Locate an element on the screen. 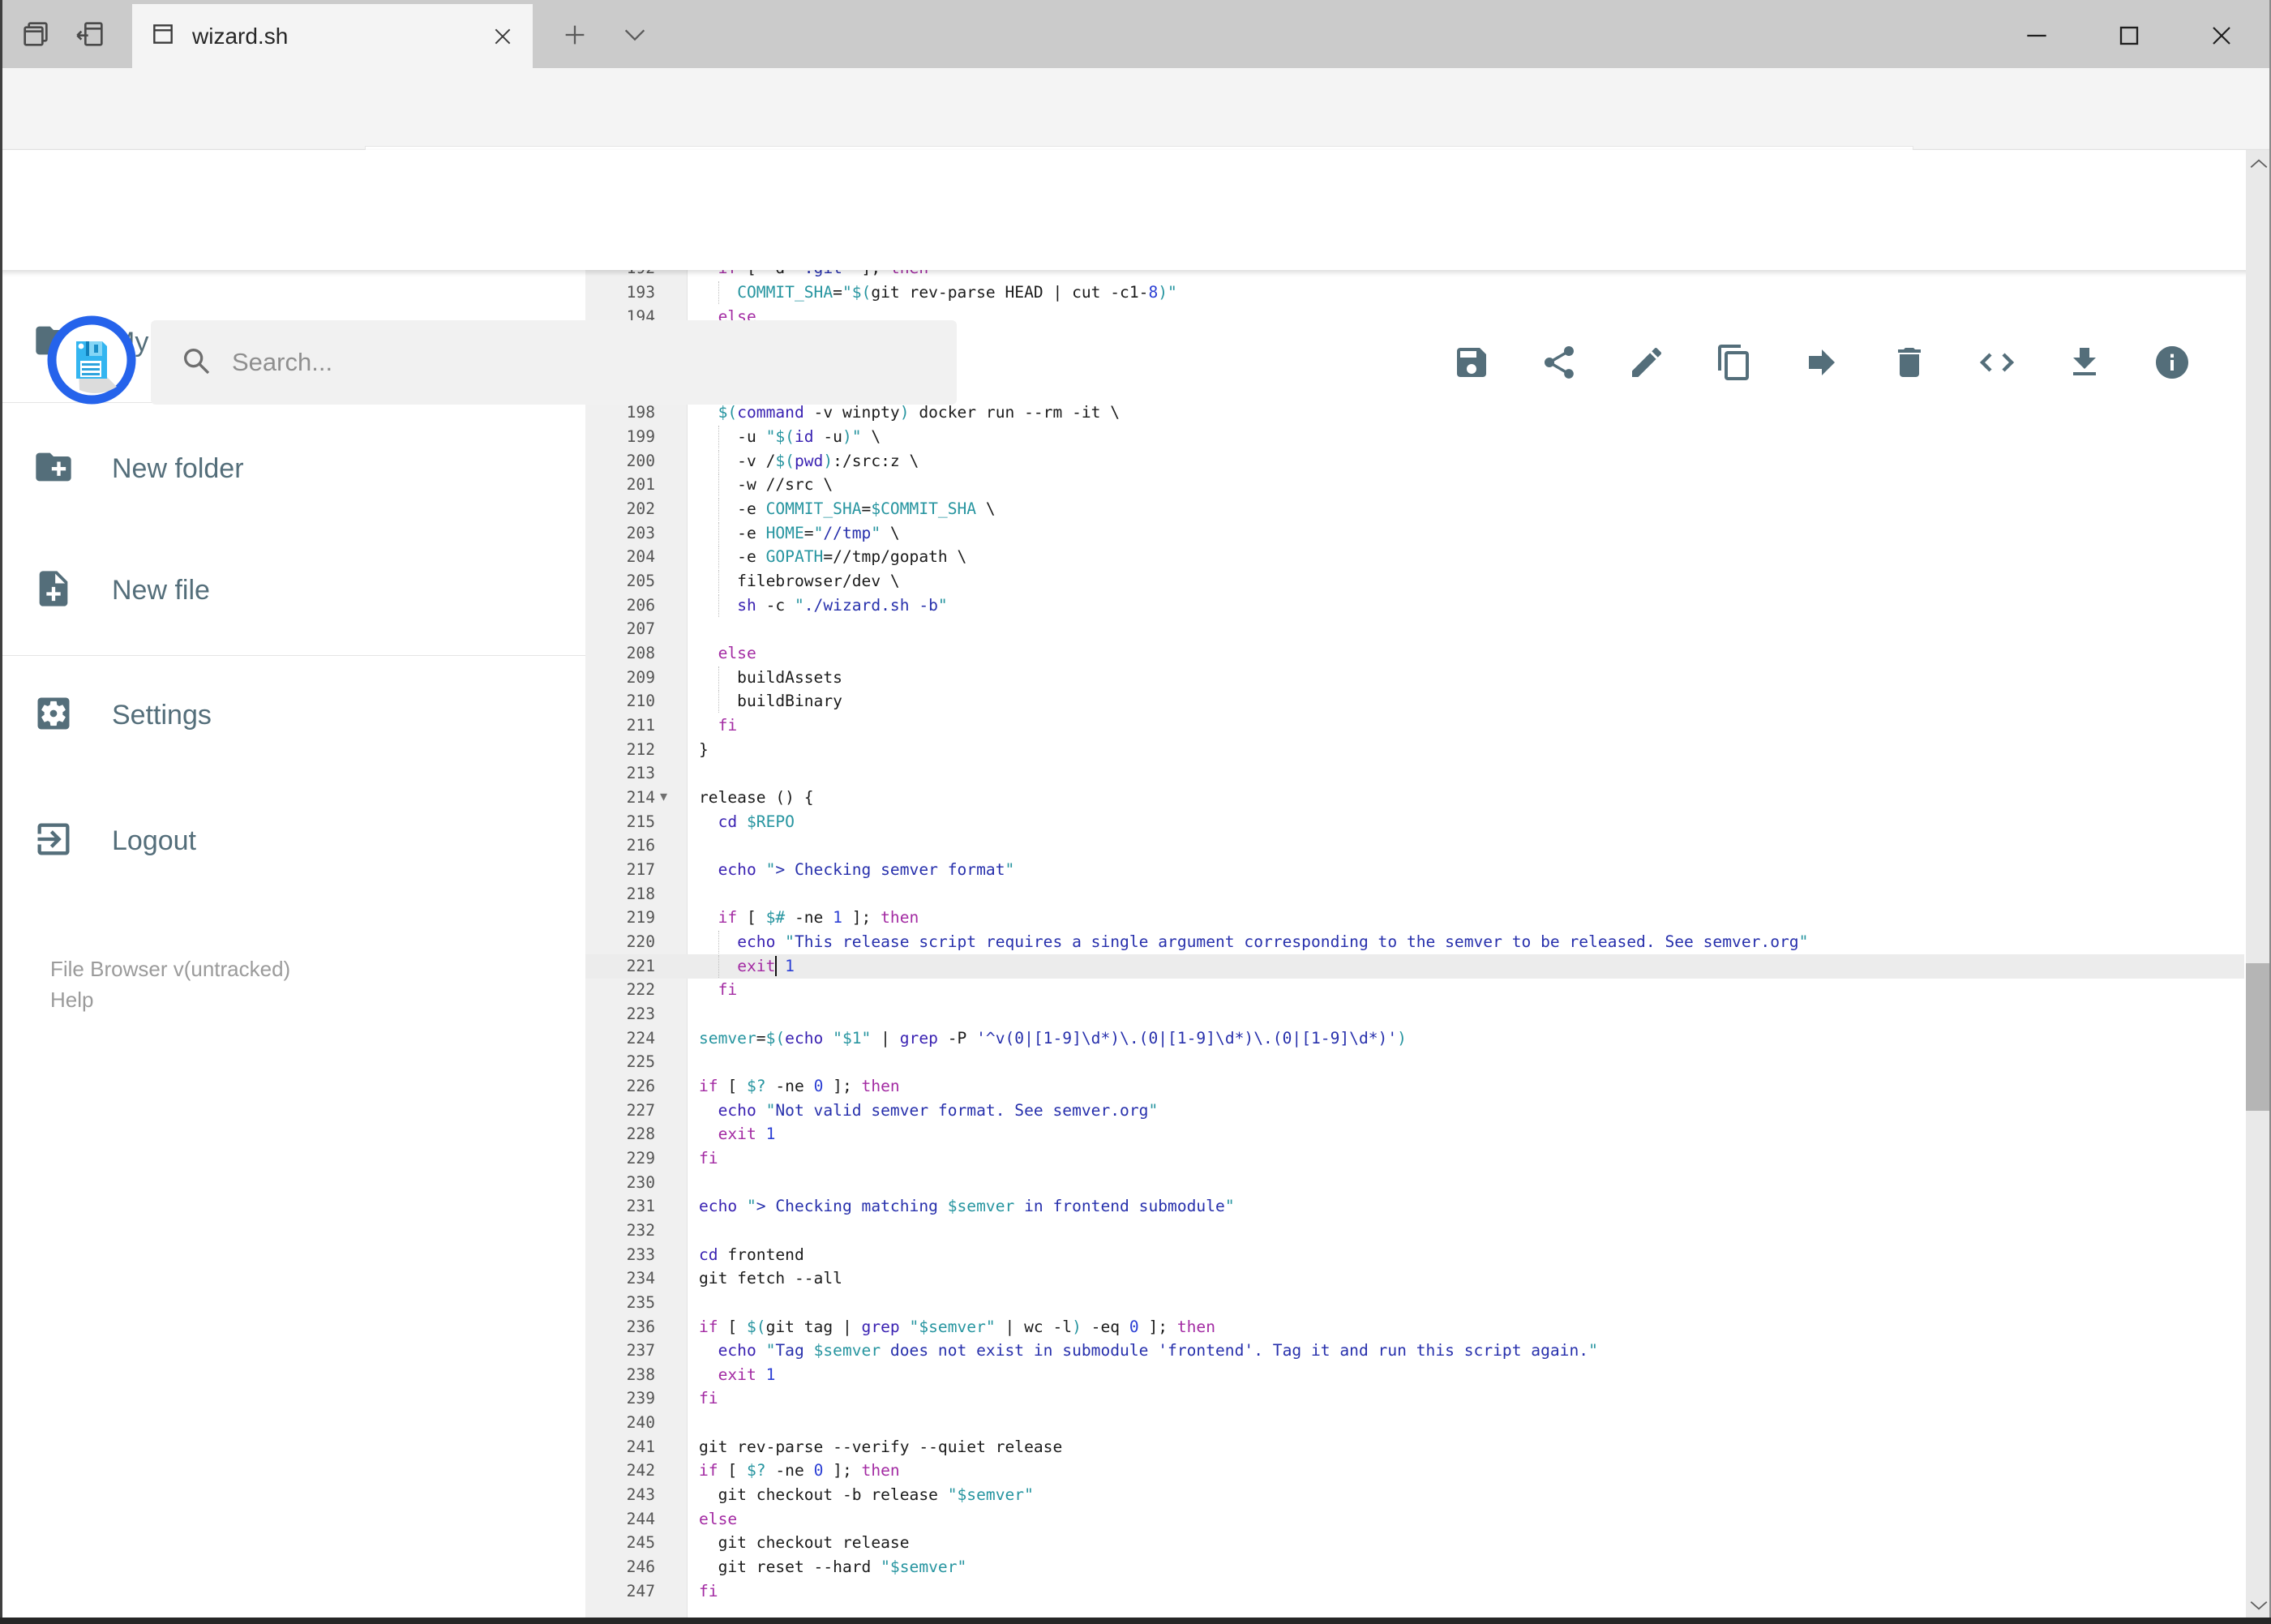 The image size is (2271, 1624). search-icon is located at coordinates (196, 363).